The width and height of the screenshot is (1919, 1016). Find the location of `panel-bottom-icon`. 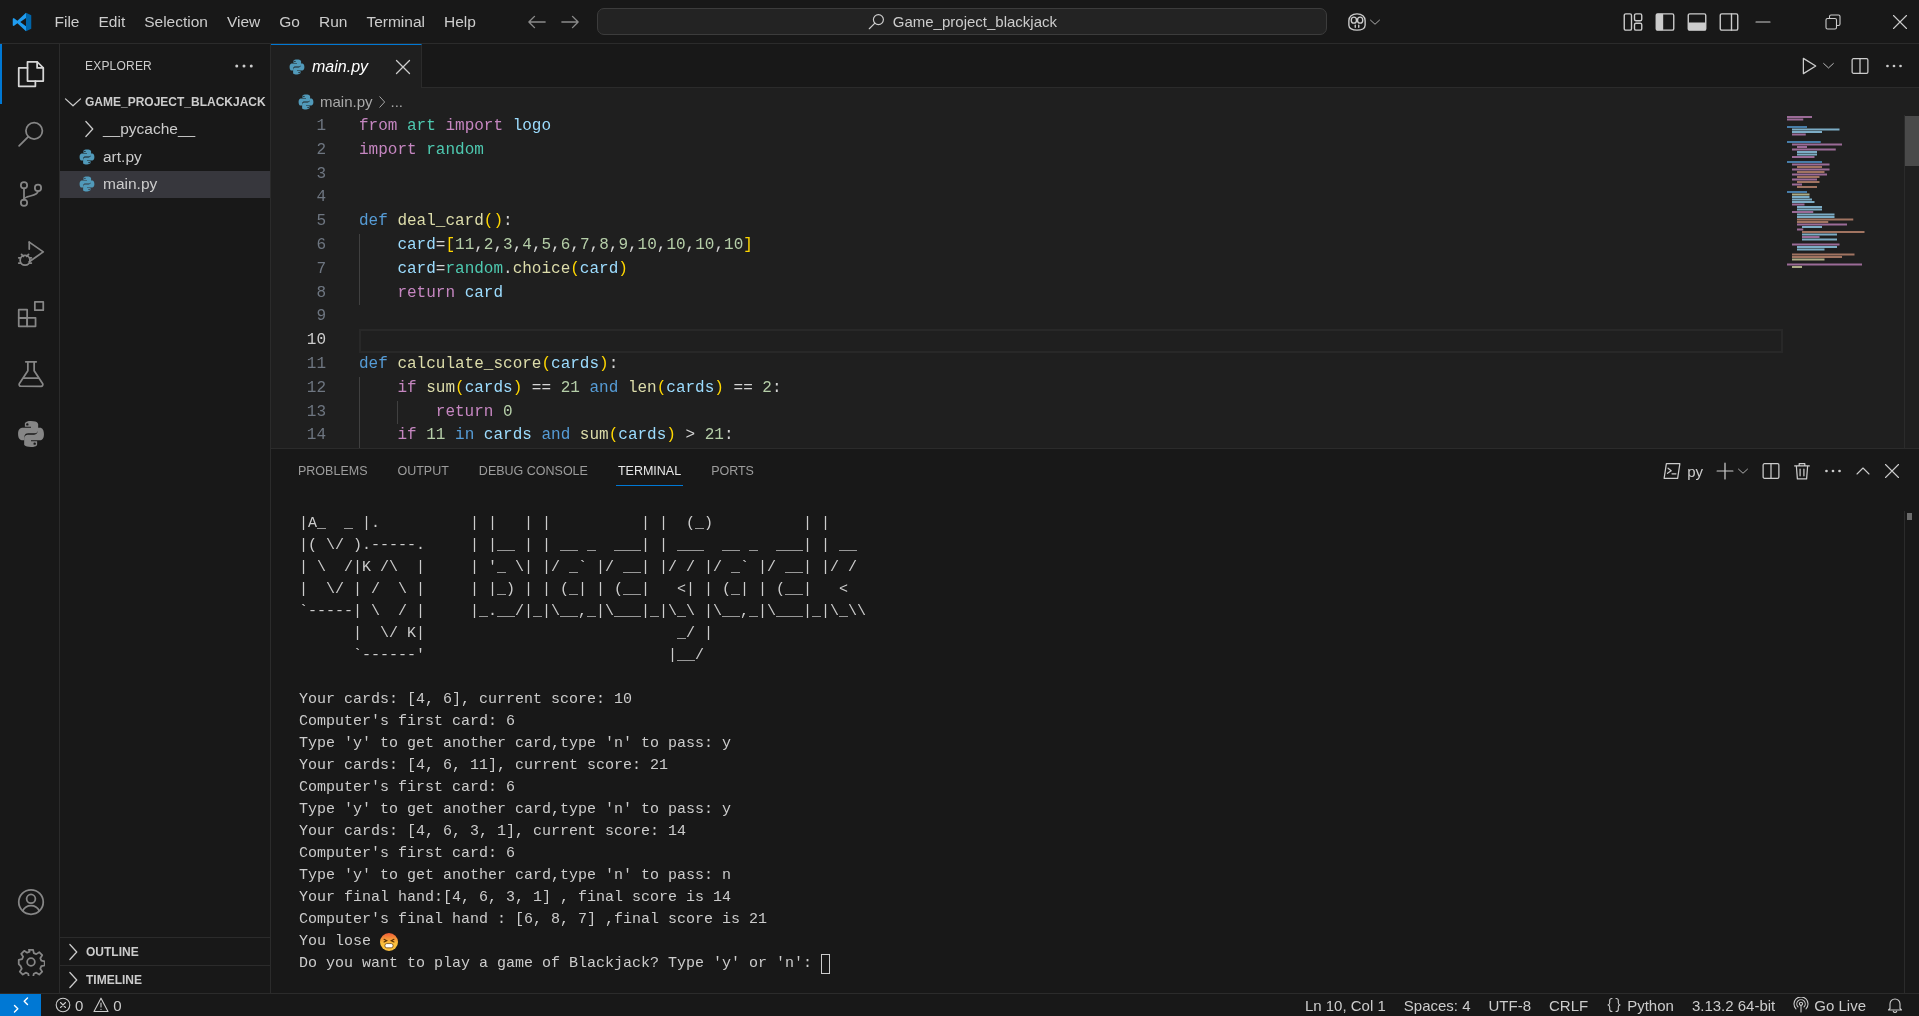

panel-bottom-icon is located at coordinates (1697, 21).